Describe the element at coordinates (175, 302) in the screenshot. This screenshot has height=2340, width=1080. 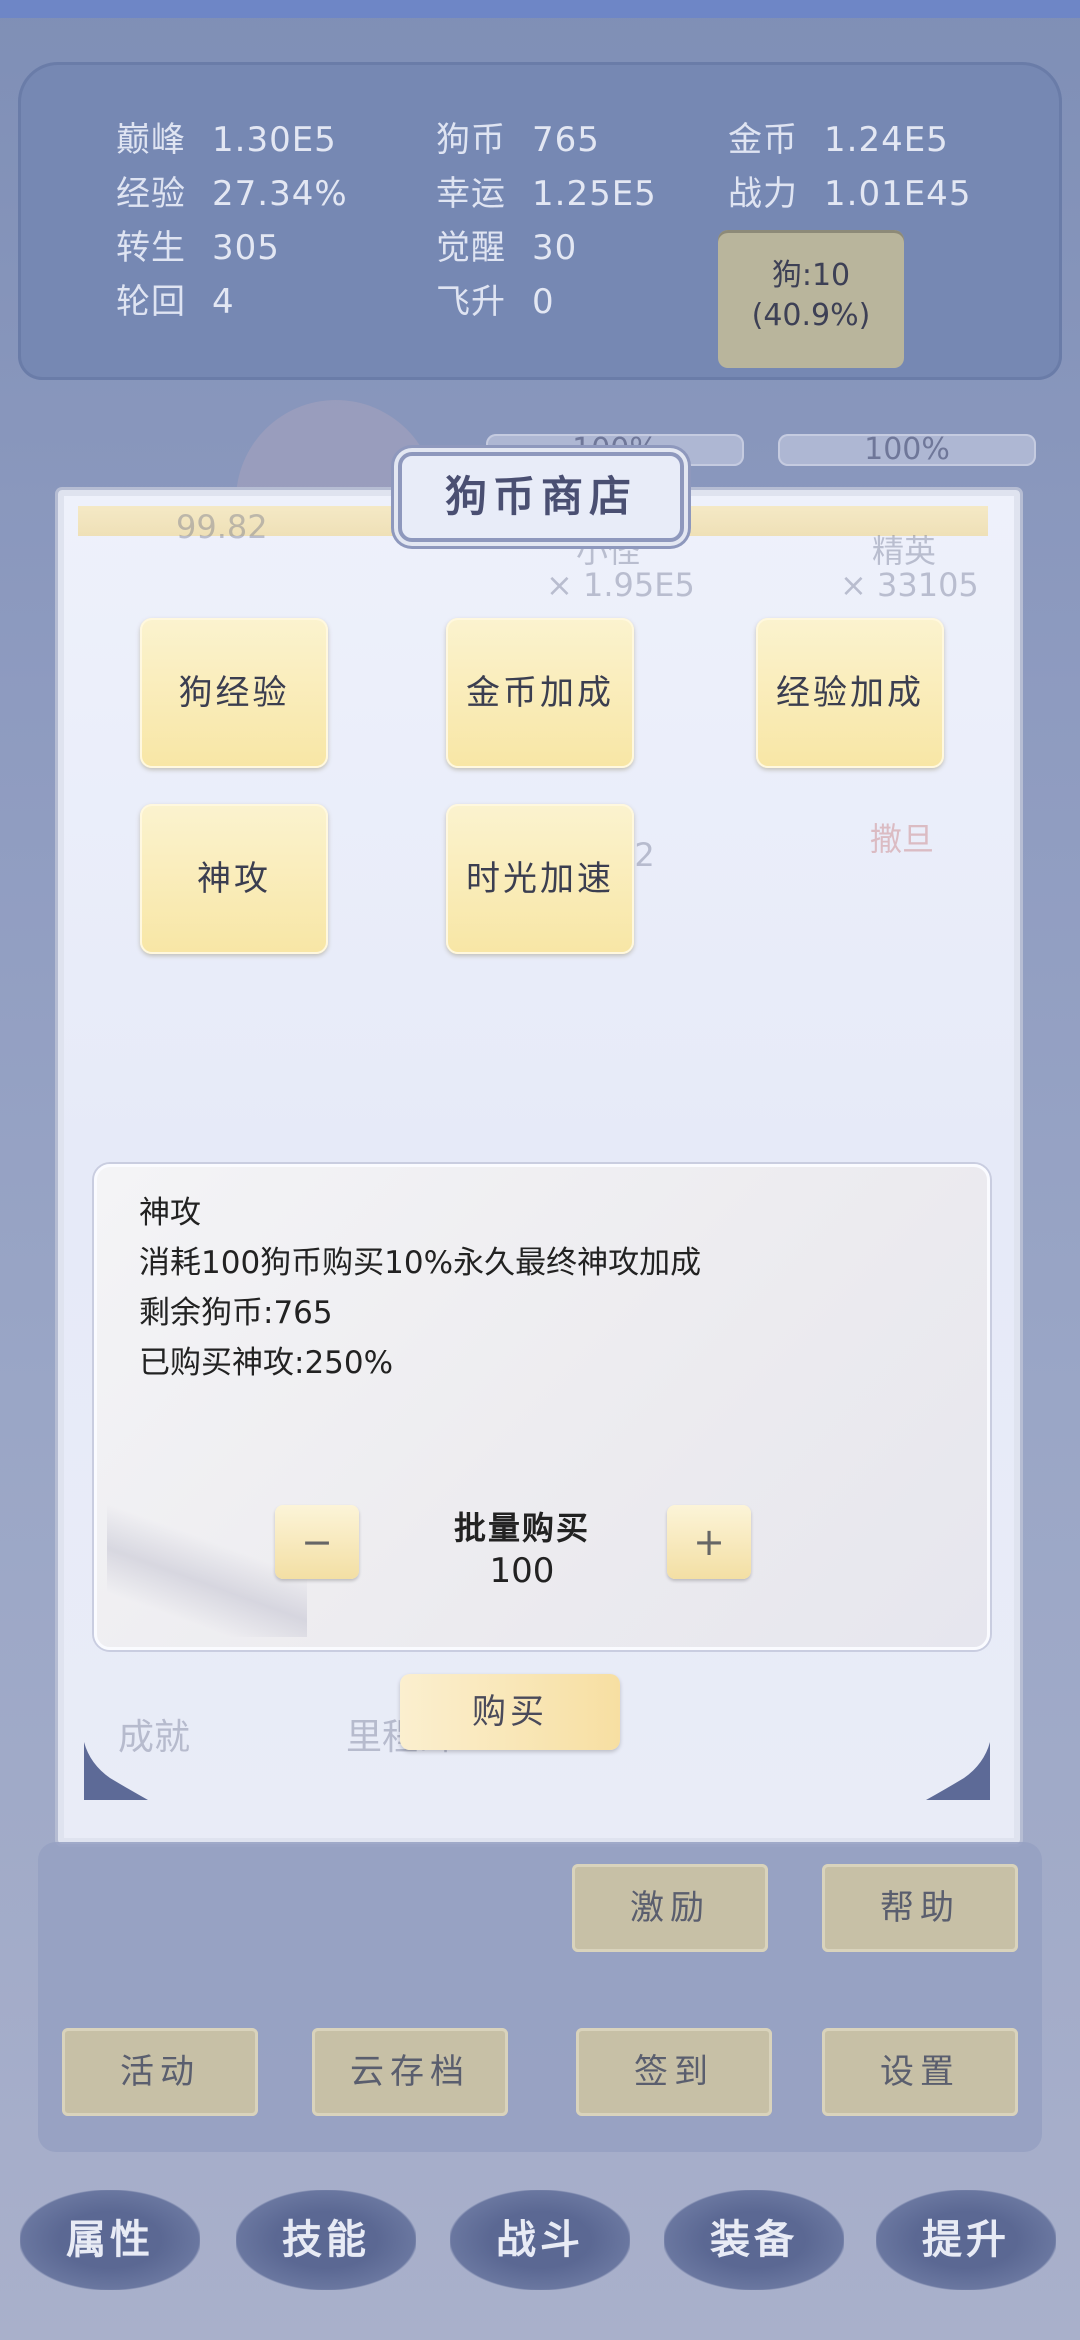
I see `stat-reincarnation: 轮回 4` at that location.